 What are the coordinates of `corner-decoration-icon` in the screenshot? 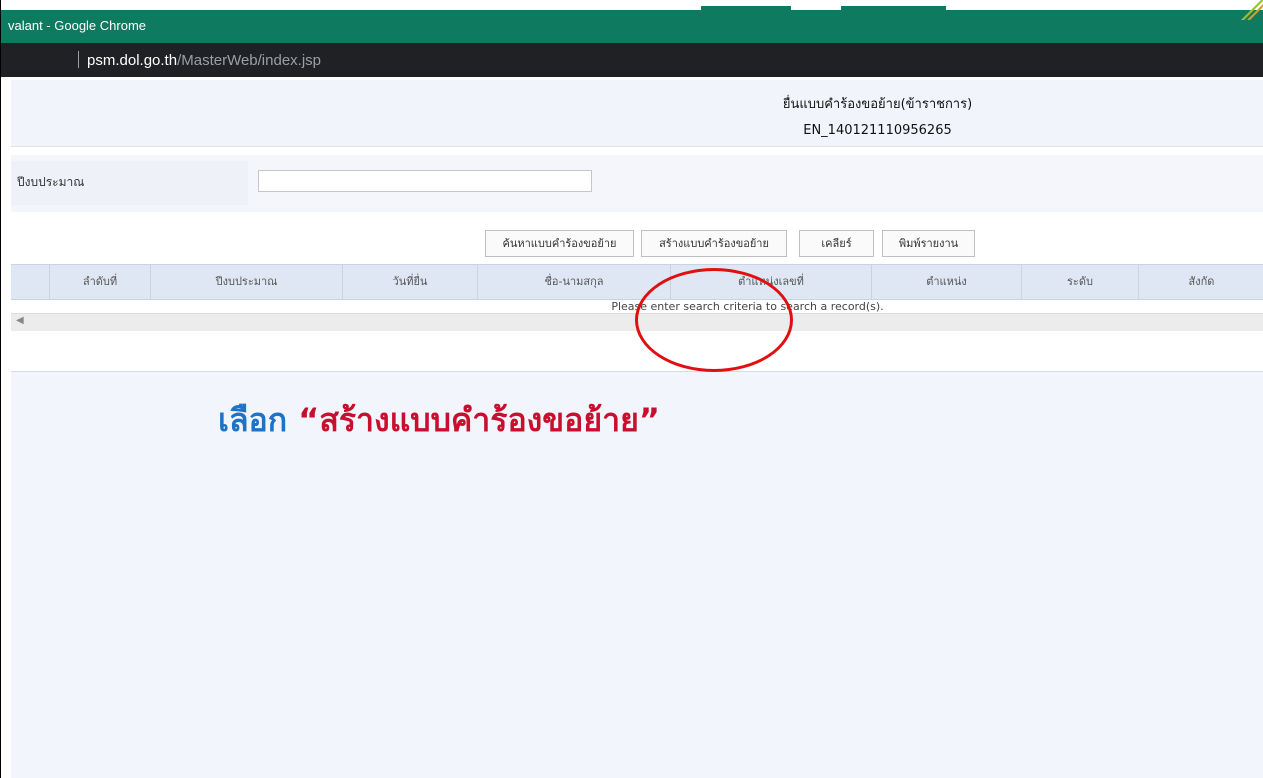 It's located at (1252, 10).